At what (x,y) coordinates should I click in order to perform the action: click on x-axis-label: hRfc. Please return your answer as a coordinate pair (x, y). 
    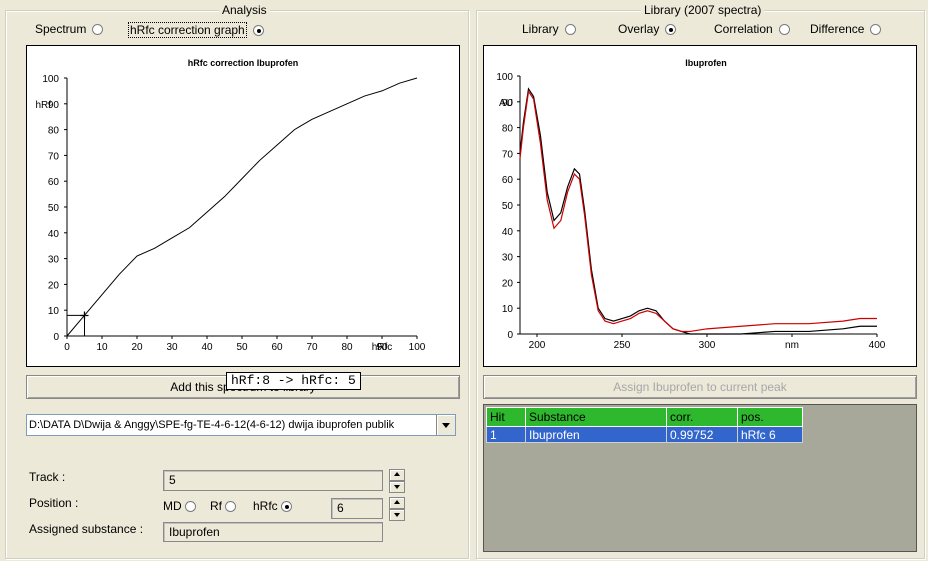
    Looking at the image, I should click on (382, 347).